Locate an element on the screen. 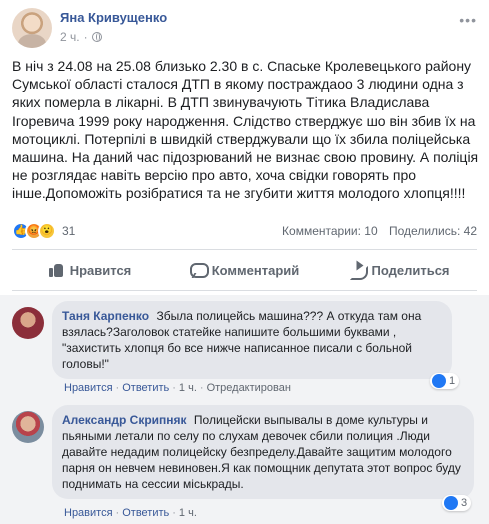 The image size is (489, 524). comment-icon is located at coordinates (199, 270).